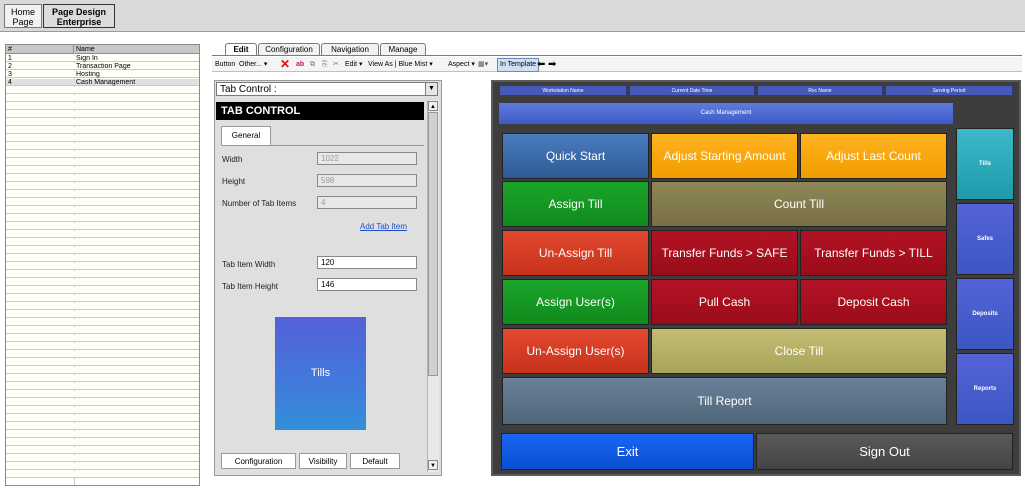 This screenshot has height=491, width=1025. Describe the element at coordinates (300, 64) in the screenshot. I see `text-style-icon: ab` at that location.